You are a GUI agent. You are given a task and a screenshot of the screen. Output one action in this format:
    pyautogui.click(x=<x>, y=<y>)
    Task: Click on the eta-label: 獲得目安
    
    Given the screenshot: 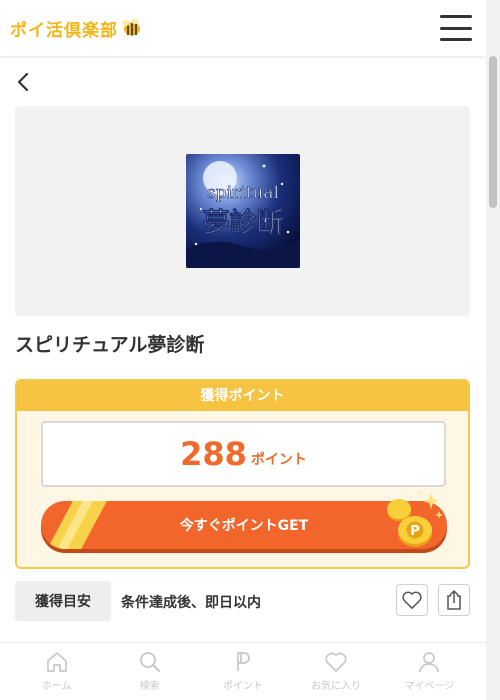 What is the action you would take?
    pyautogui.click(x=63, y=601)
    